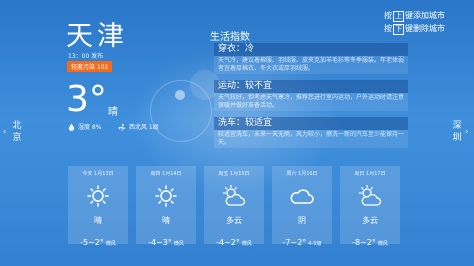 Image resolution: width=474 pixels, height=266 pixels. I want to click on wind-icon, so click(122, 127).